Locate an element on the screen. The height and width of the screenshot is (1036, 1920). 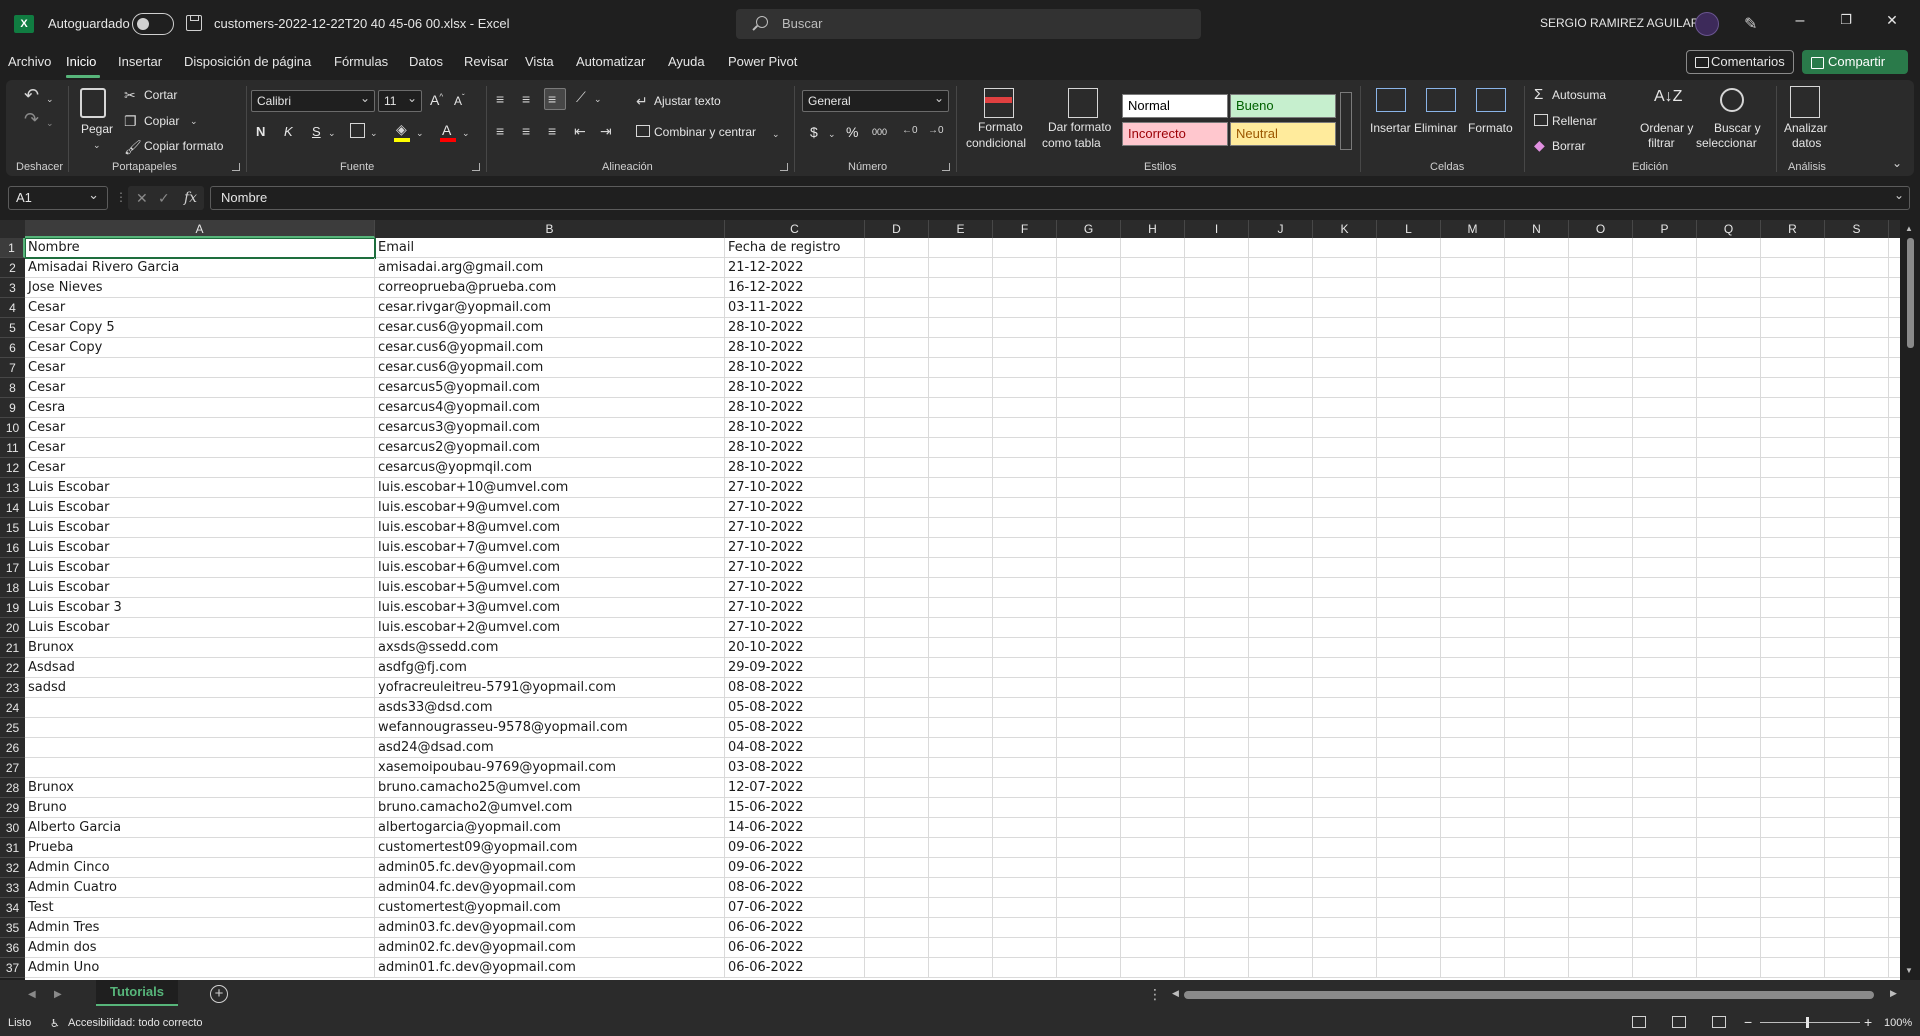
cell: bruno.camacho25@umvel.com is located at coordinates (550, 788).